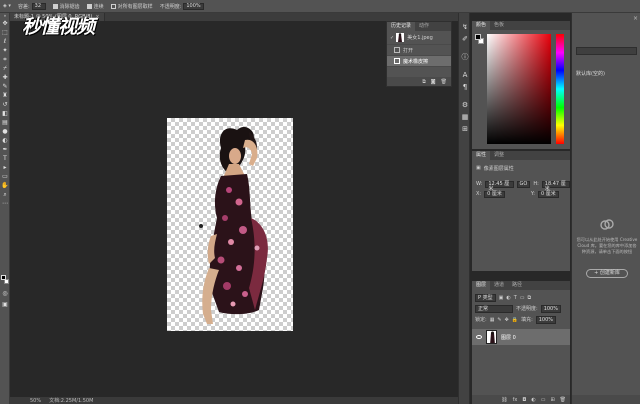 This screenshot has height=404, width=640. What do you see at coordinates (5, 68) in the screenshot?
I see `eyedropper-tool-icon: ⌿` at bounding box center [5, 68].